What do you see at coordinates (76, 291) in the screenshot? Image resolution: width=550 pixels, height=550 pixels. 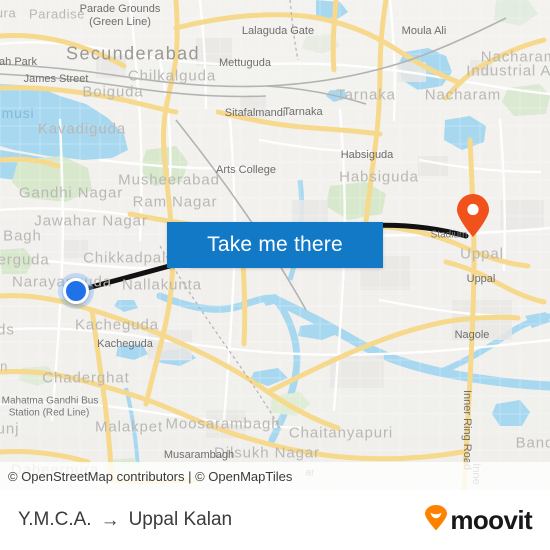 I see `origin-dot-marker` at bounding box center [76, 291].